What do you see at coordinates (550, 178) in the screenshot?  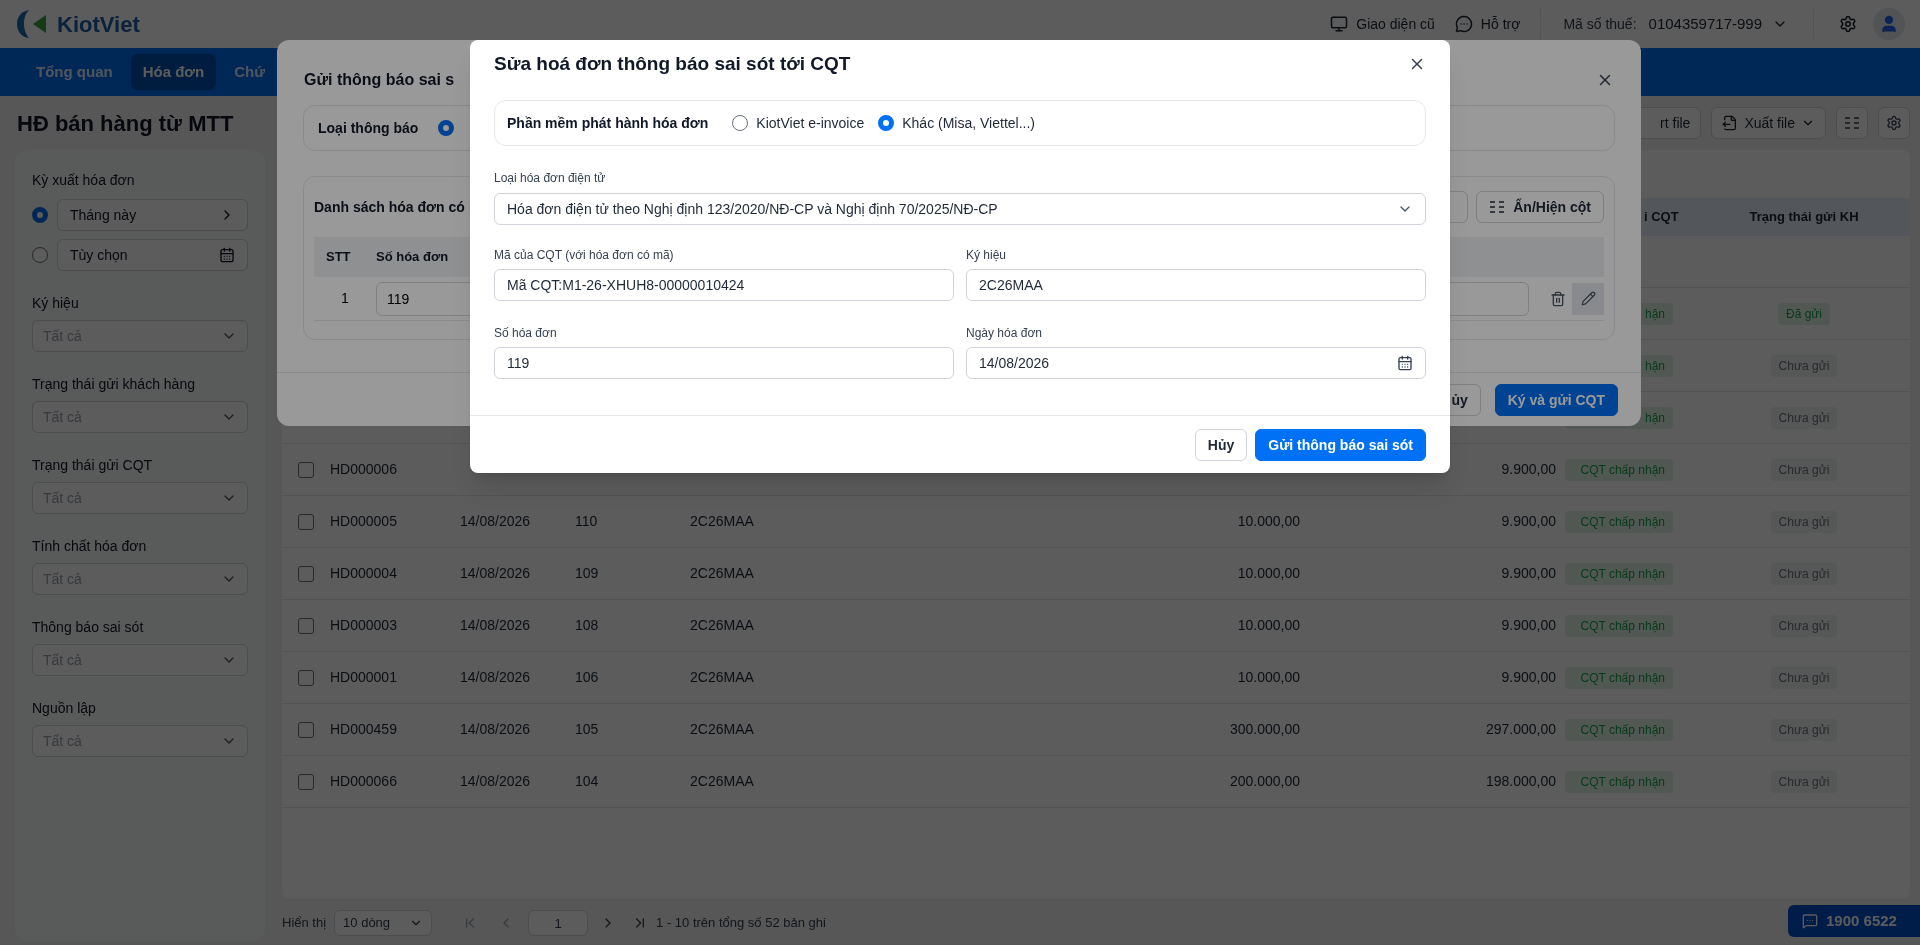 I see `field-label: Loại hóa đơn điện tử` at bounding box center [550, 178].